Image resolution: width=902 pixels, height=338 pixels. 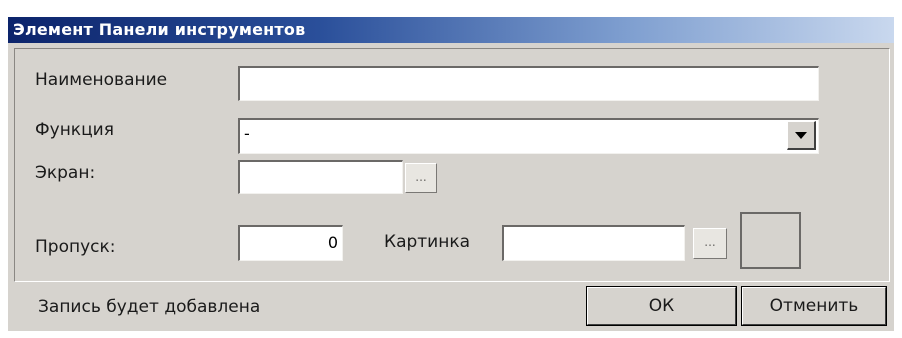 I want to click on status-text: Запись будет добавлена, so click(x=149, y=307).